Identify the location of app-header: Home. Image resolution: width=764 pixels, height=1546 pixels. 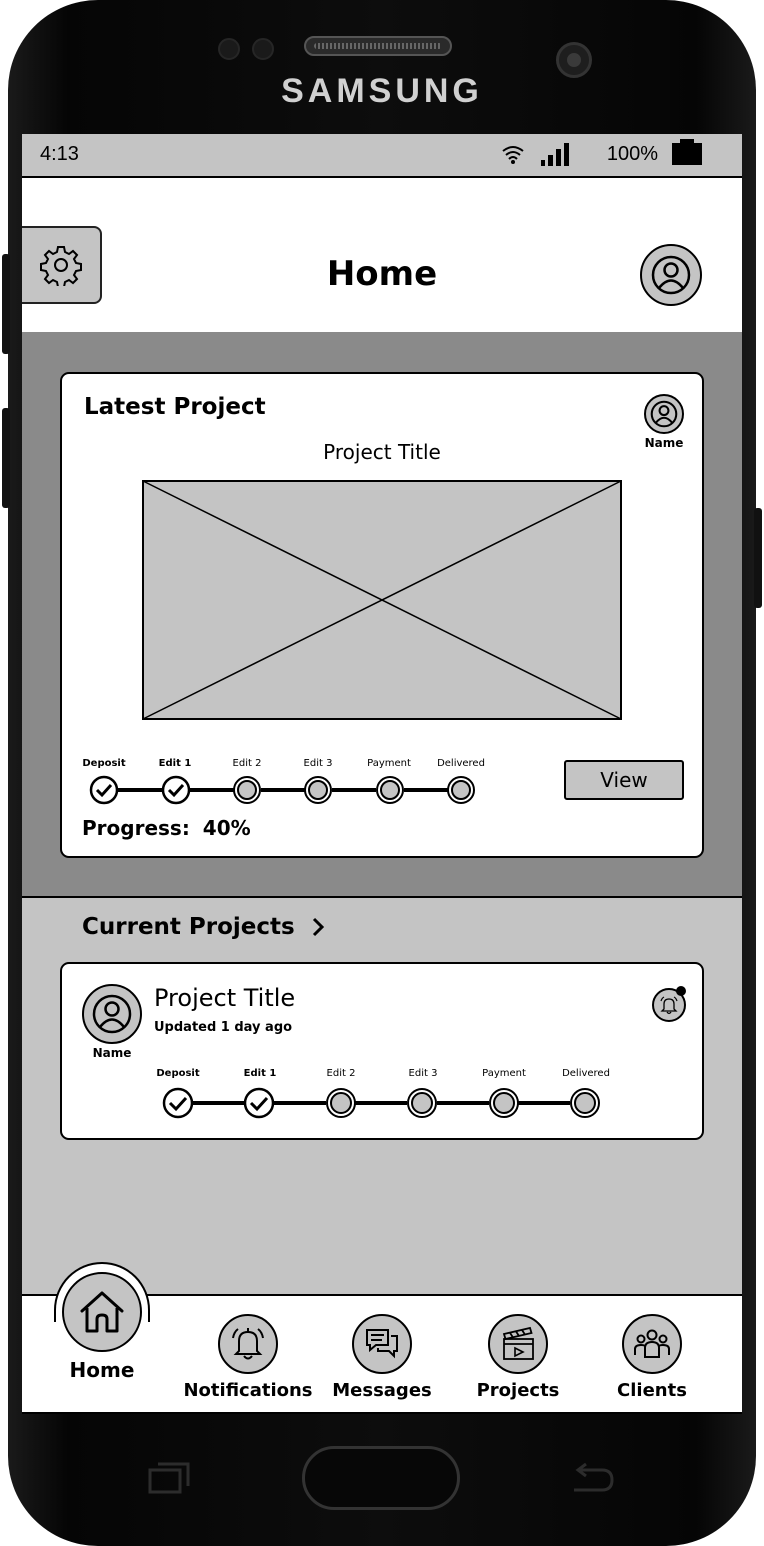
(382, 255).